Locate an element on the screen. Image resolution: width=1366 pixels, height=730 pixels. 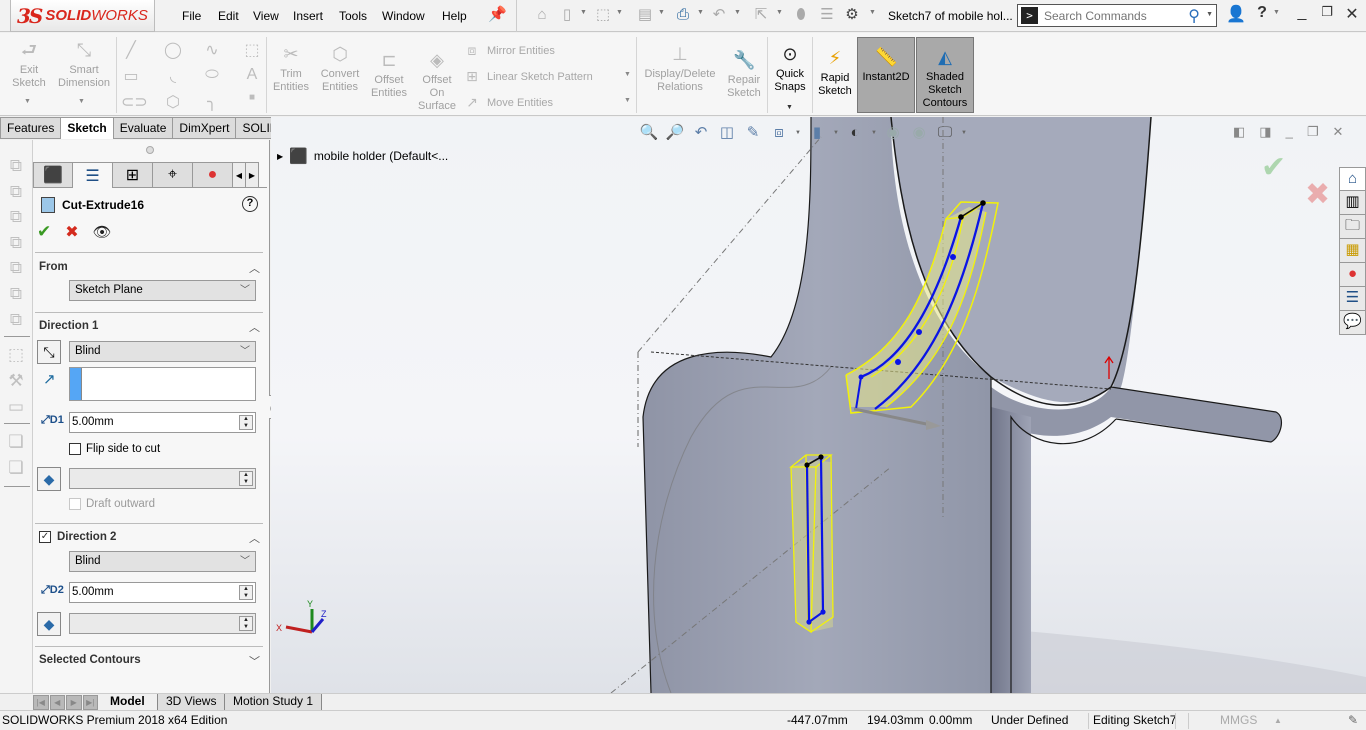
display-manager-tab-icon: ● is located at coordinates (213, 175).